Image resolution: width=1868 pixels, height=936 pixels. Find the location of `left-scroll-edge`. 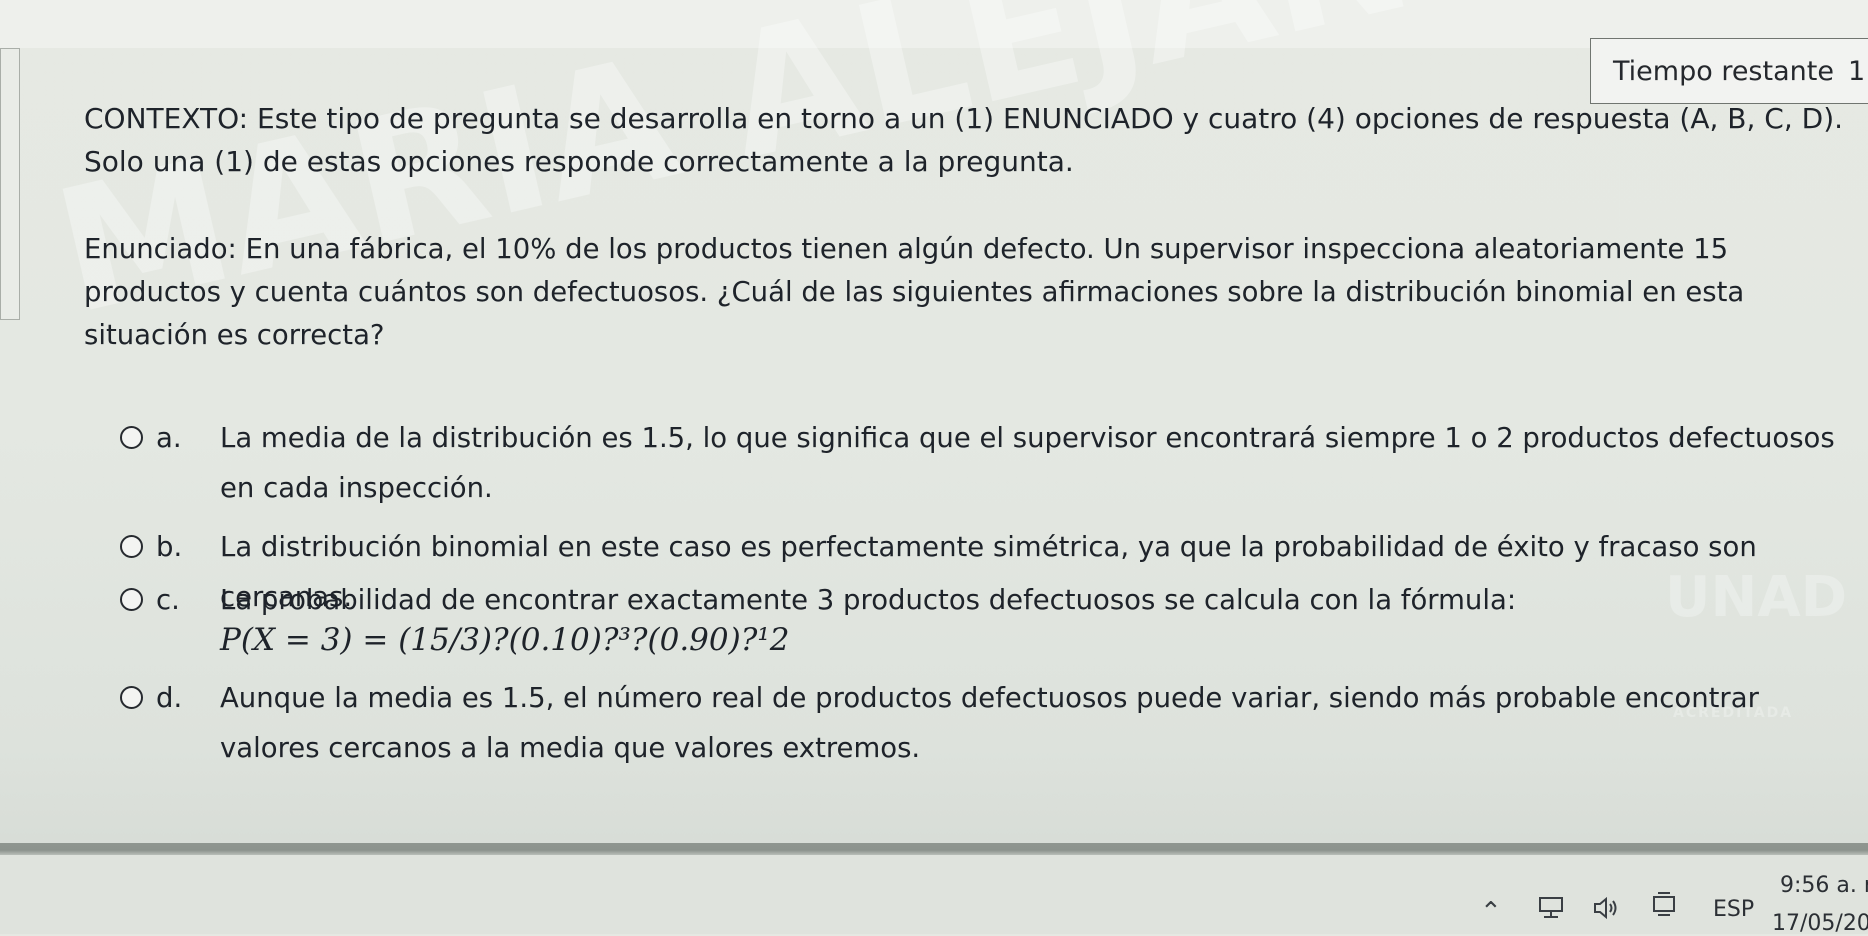

left-scroll-edge is located at coordinates (10, 184).